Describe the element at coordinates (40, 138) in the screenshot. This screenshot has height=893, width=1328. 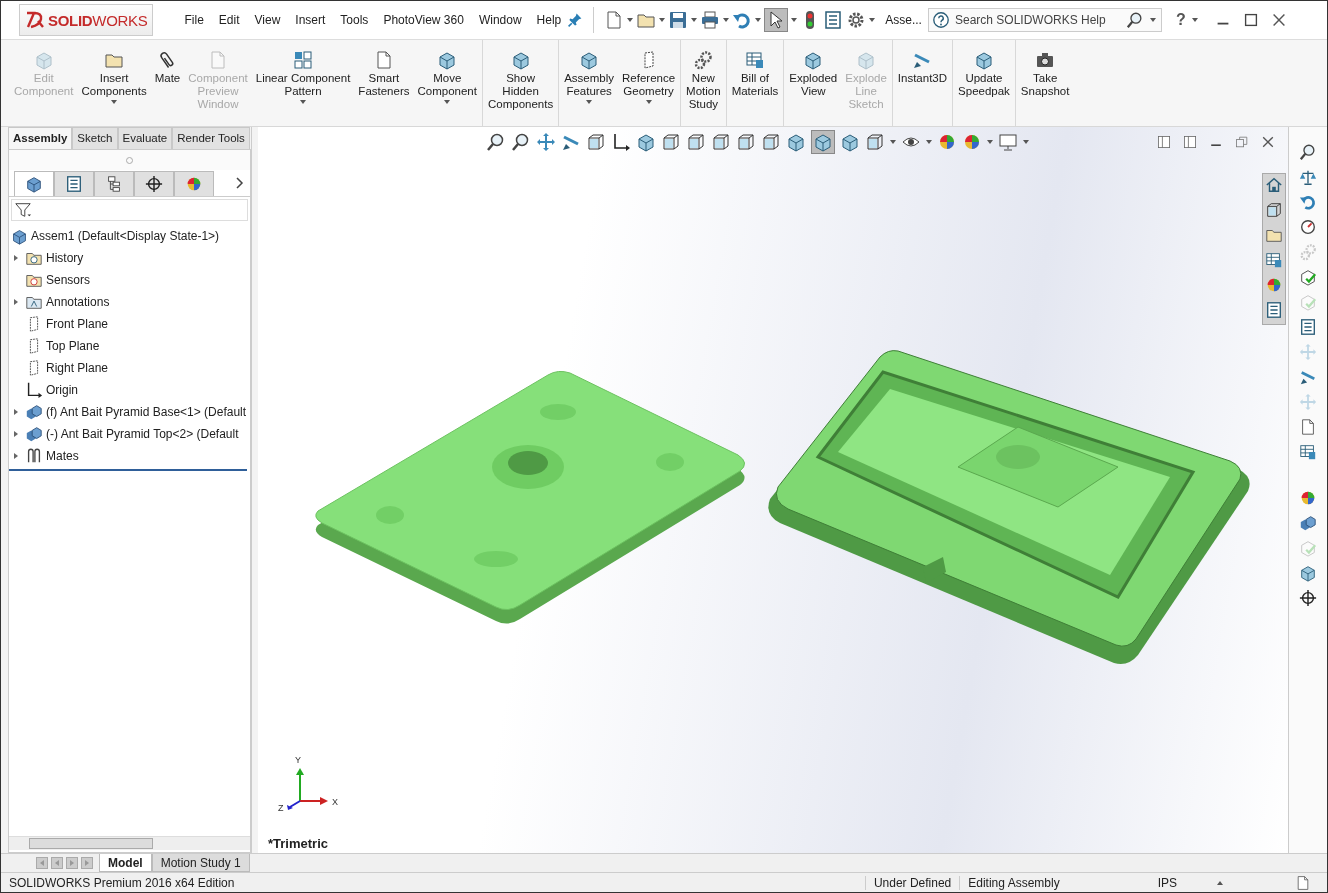
I see `command-tab: Assembly` at that location.